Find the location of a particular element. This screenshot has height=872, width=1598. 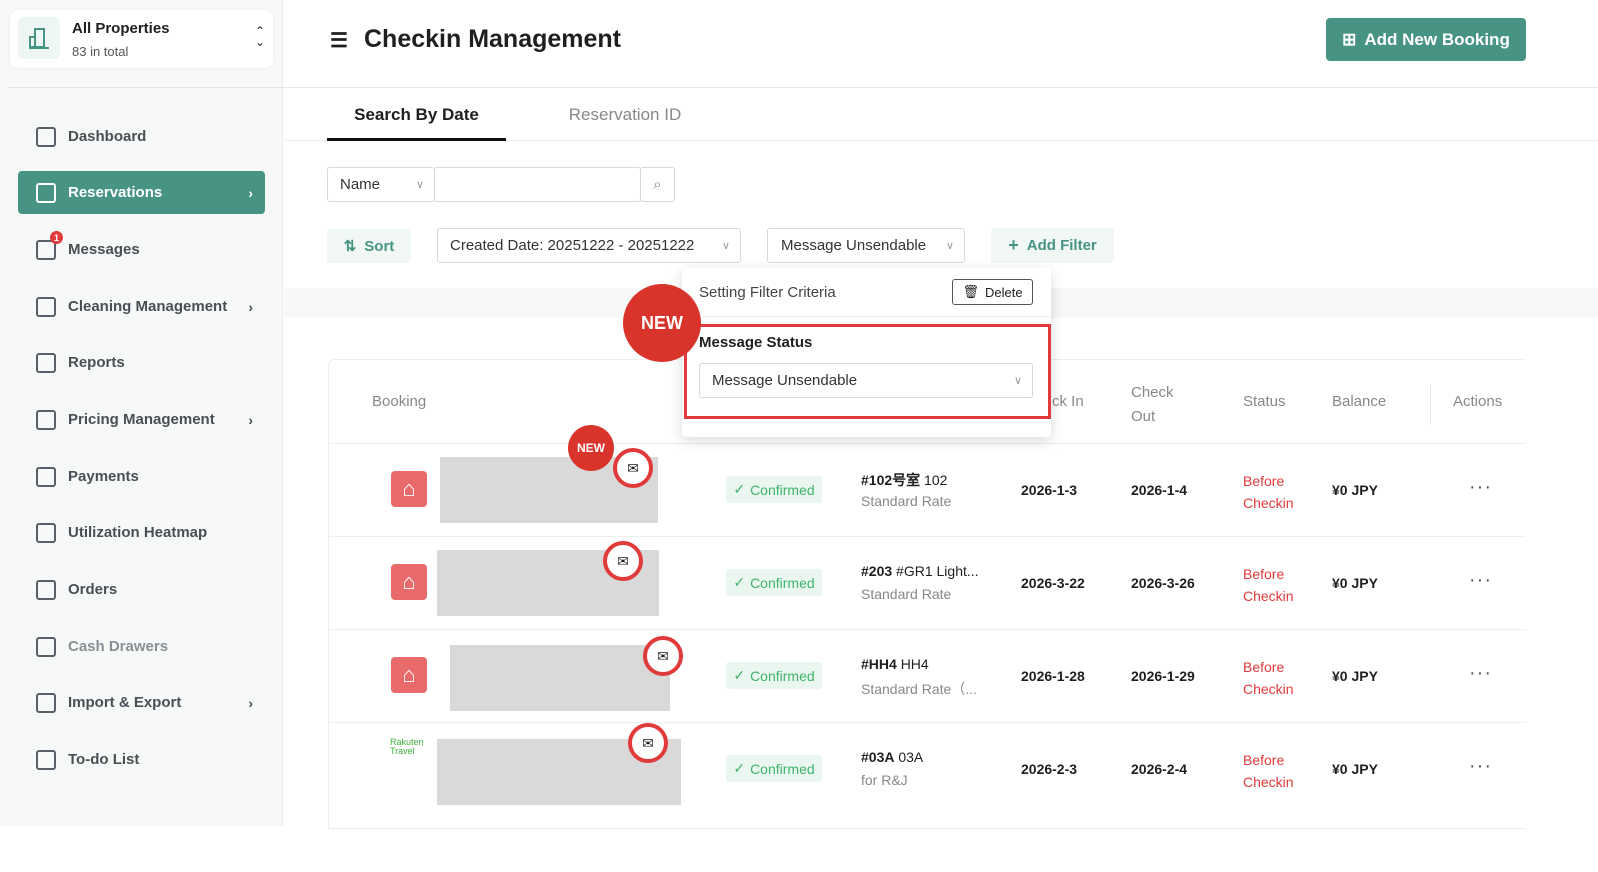

sidebar-item-label: Orders is located at coordinates (93, 589).